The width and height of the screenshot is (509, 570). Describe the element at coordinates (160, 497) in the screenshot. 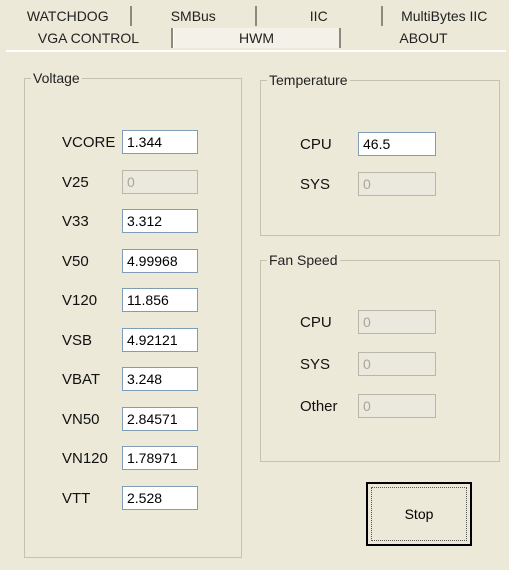

I see `voltage-field-vtt` at that location.